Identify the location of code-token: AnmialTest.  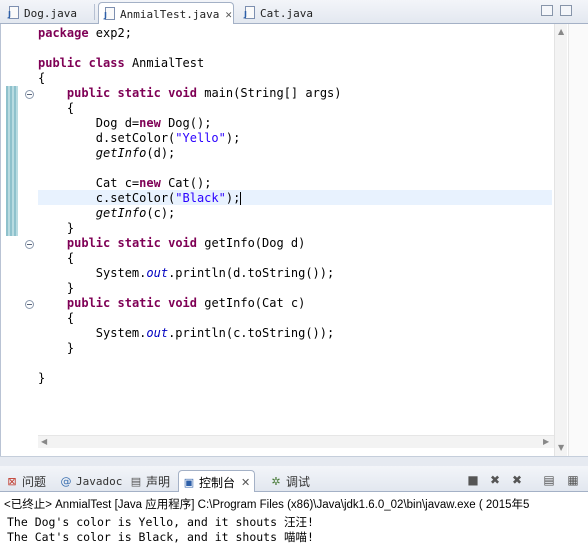
(164, 63).